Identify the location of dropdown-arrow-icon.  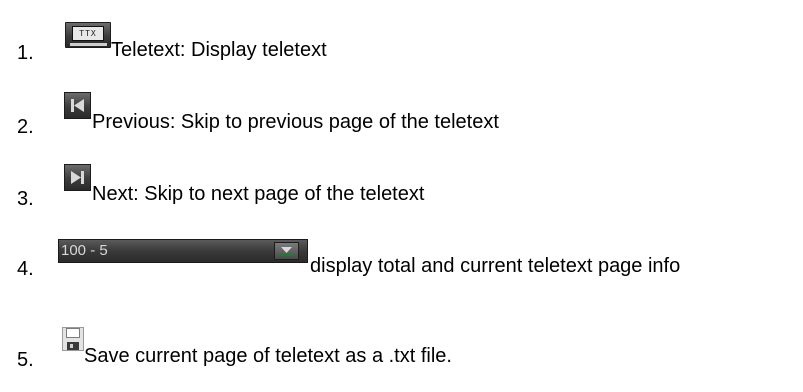
(286, 251).